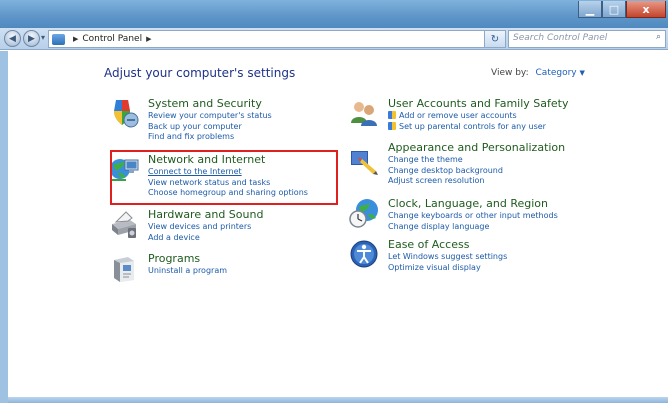  I want to click on category-title: Ease of Access, so click(428, 244).